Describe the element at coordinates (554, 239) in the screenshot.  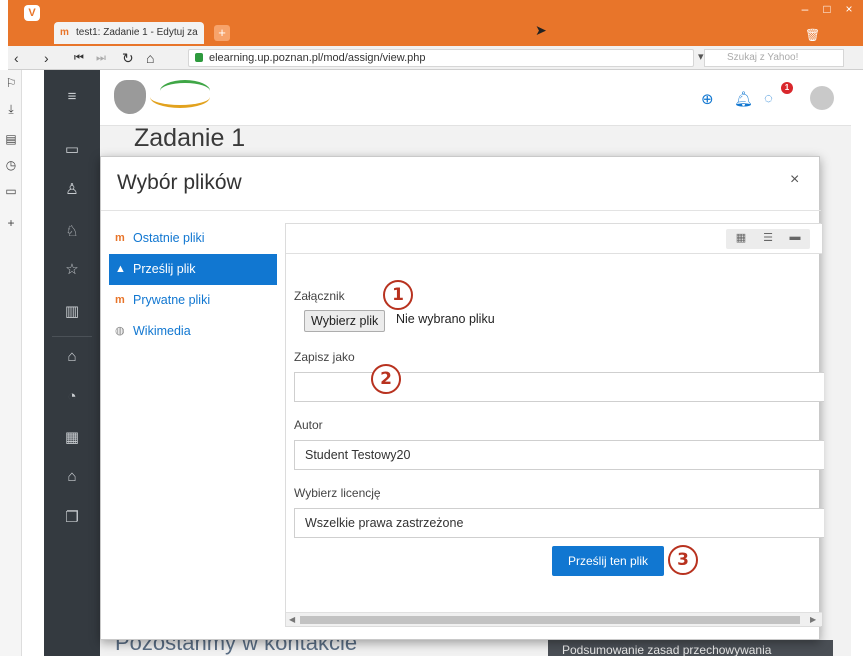
I see `view-toolbar: ▦ ☰ ▬` at that location.